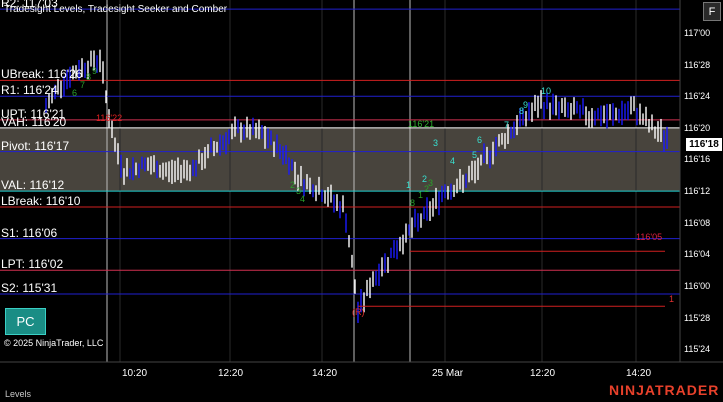 This screenshot has width=723, height=402. Describe the element at coordinates (448, 373) in the screenshot. I see `x-tick-label: 25 Mar` at that location.